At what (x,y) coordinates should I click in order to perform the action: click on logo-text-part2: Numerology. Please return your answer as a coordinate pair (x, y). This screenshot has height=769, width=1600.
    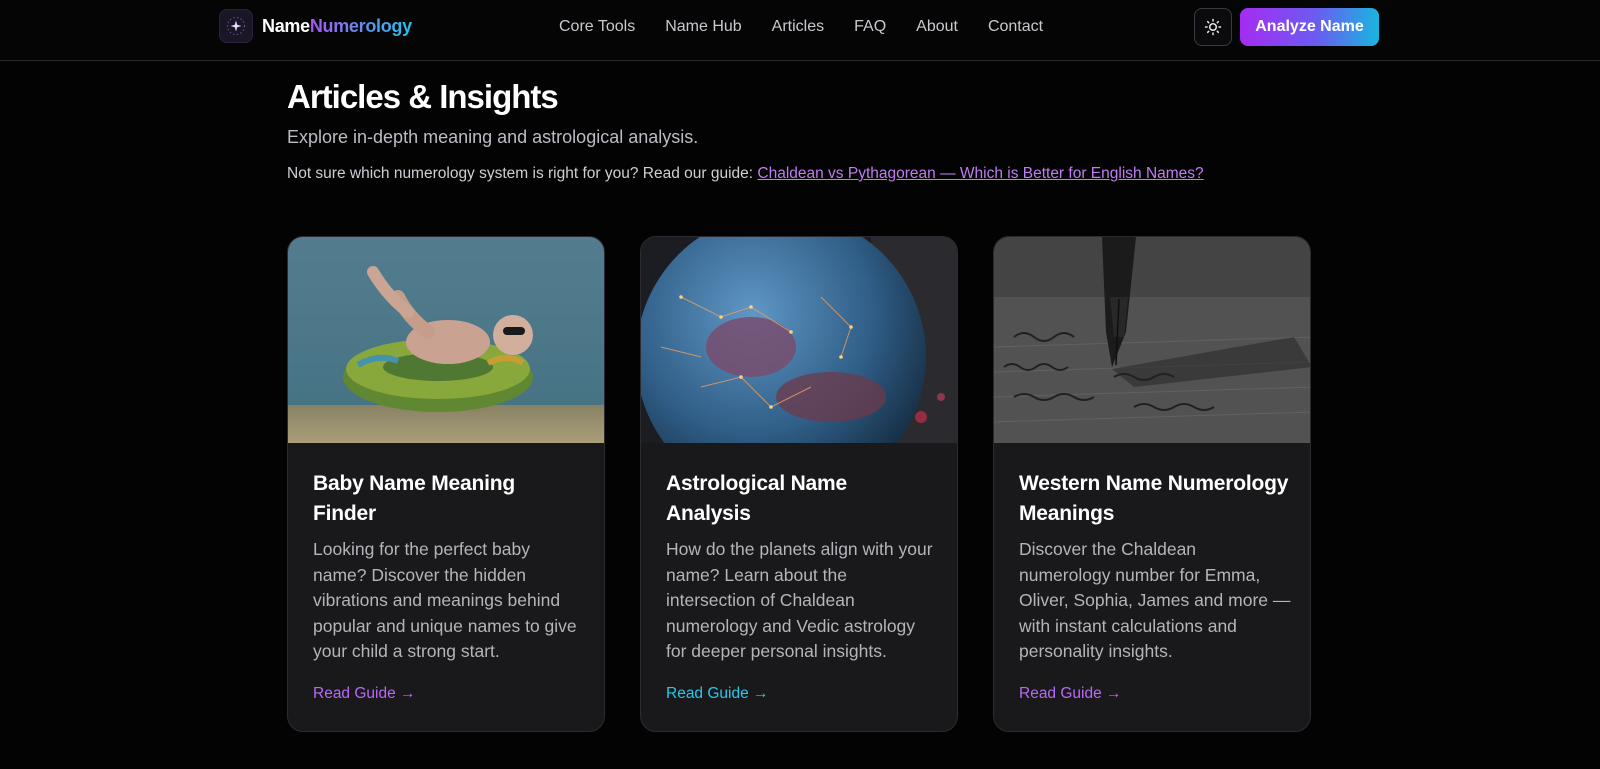
    Looking at the image, I should click on (360, 25).